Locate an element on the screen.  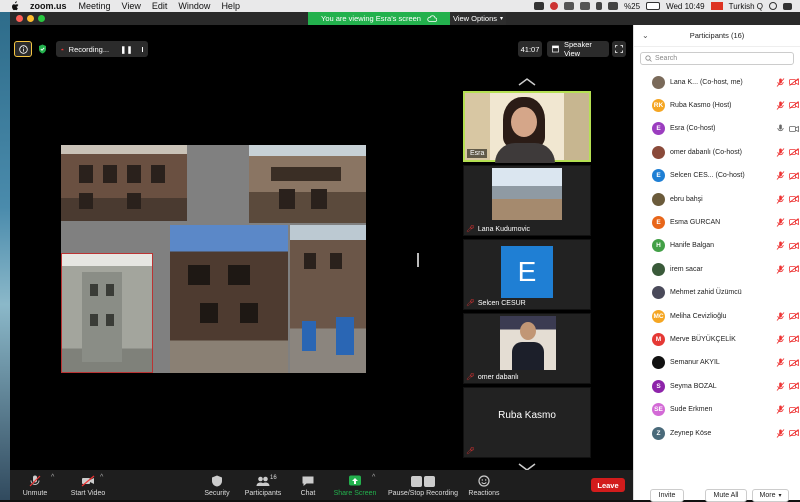
cloud-record-icon is located at coordinates (62, 49).